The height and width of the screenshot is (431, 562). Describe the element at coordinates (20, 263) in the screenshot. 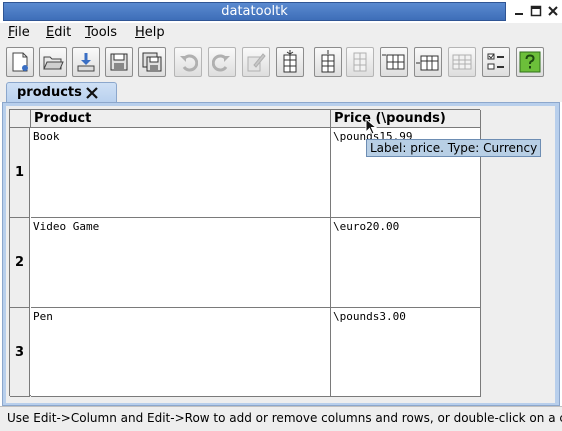

I see `row-header: 2` at that location.